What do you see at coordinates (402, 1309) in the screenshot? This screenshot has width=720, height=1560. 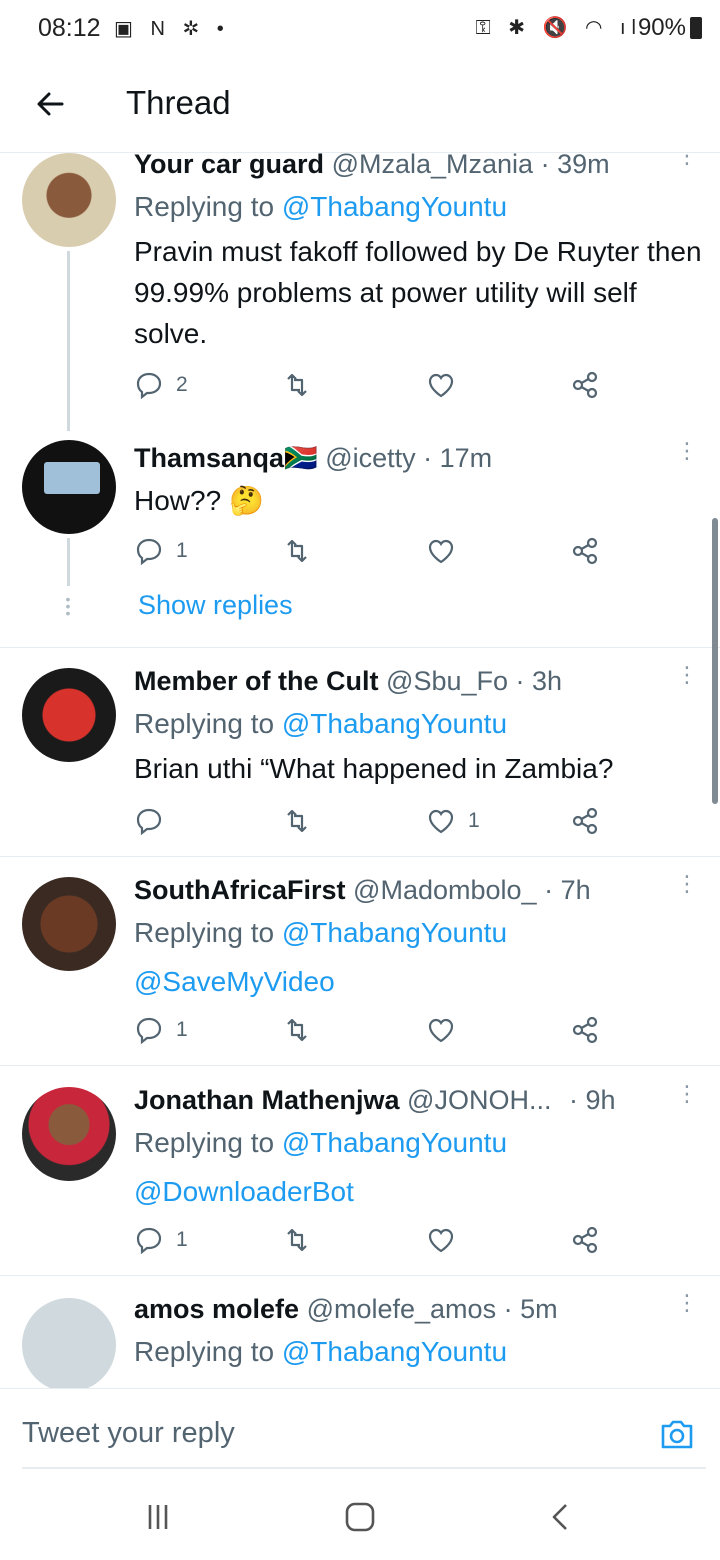 I see `user-handle: @molefe_amos` at bounding box center [402, 1309].